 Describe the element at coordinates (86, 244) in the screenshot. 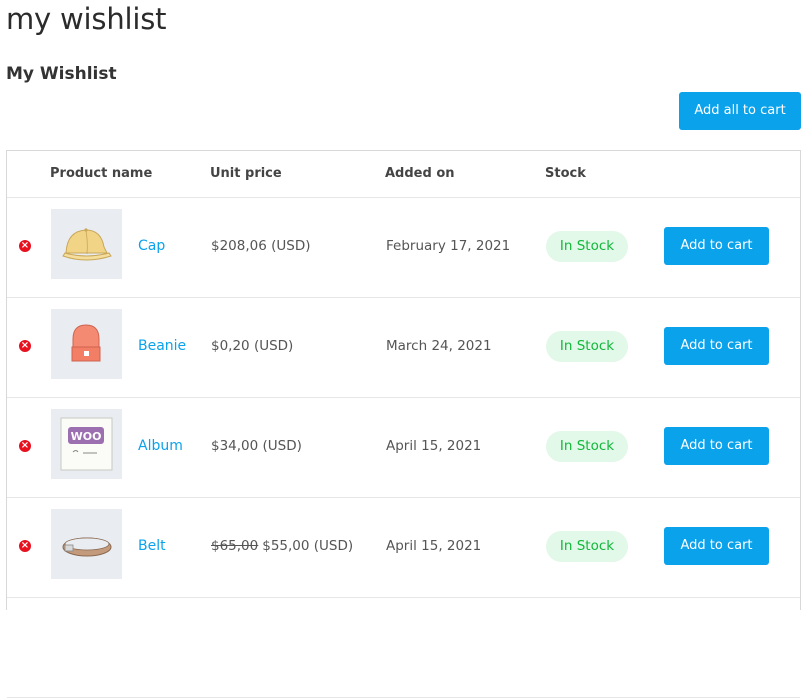

I see `cap-icon` at that location.